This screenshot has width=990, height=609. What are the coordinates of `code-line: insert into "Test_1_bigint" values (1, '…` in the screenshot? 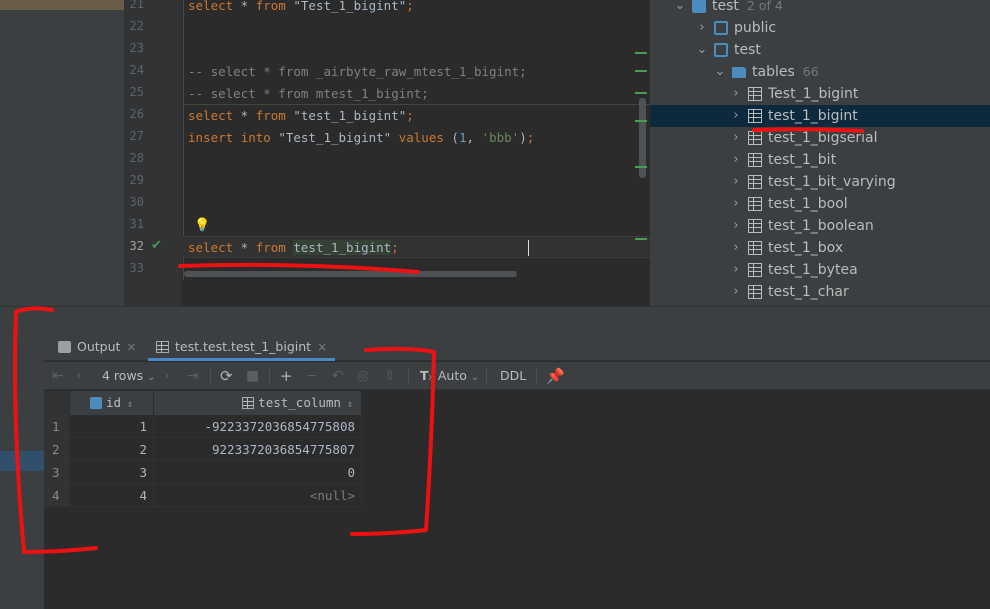 It's located at (361, 138).